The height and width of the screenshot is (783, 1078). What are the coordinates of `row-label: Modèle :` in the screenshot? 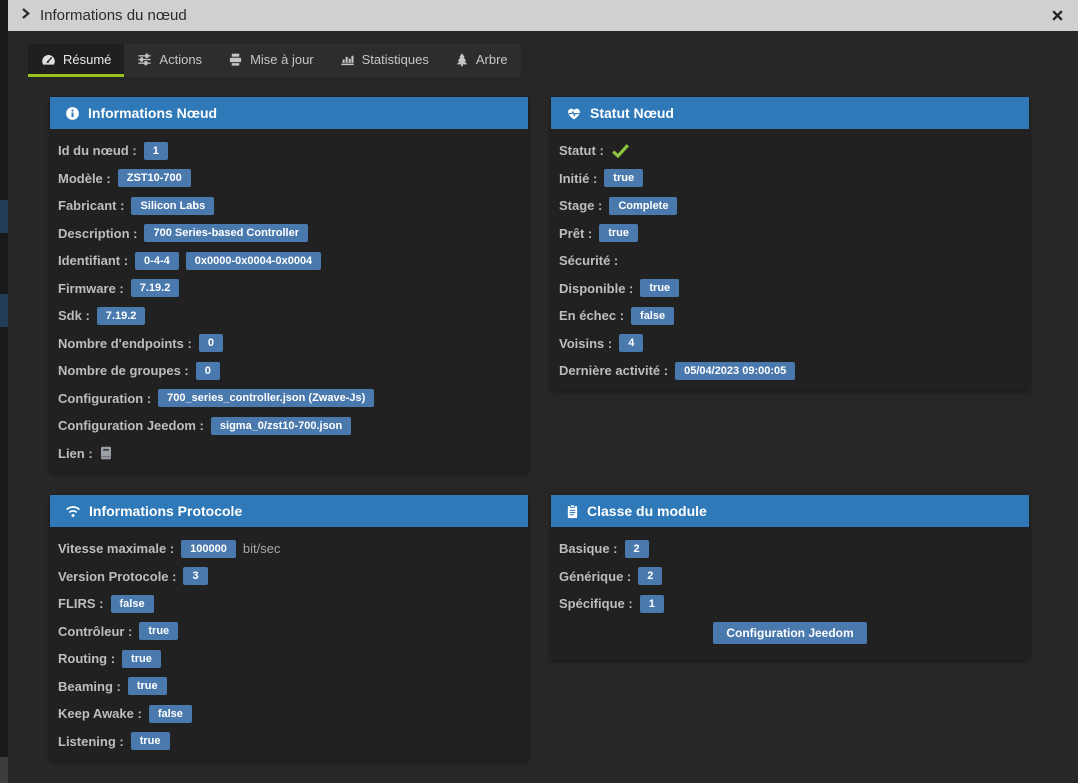 It's located at (84, 178).